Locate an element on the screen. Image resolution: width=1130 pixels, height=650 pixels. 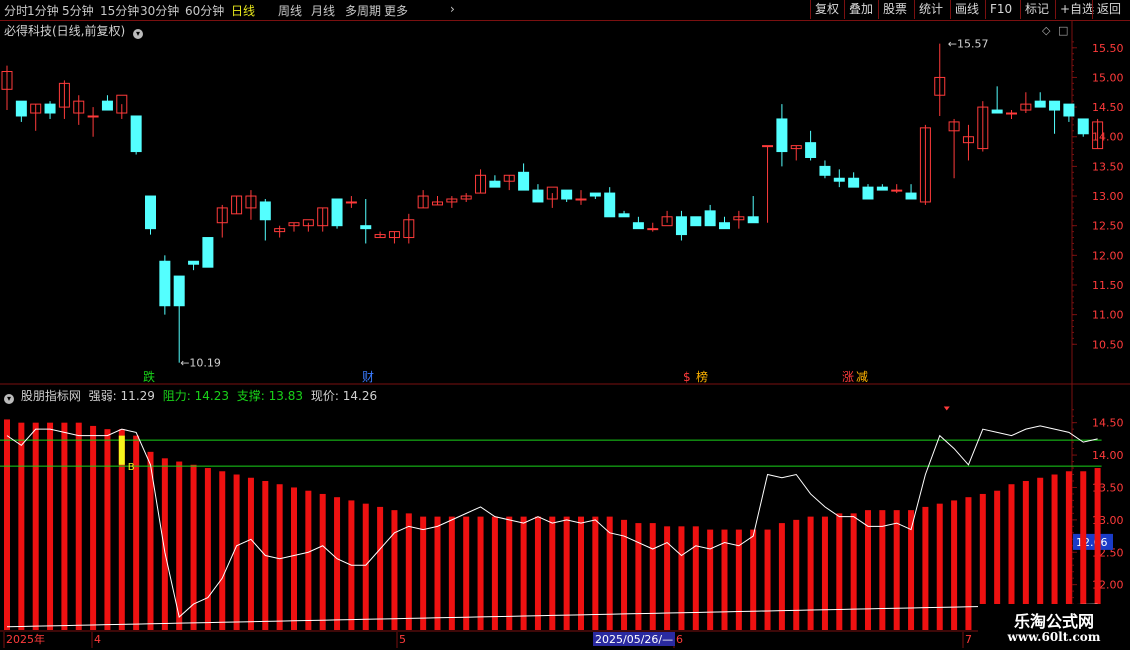
price-tick-label: 14.50 is located at coordinates (1108, 107).